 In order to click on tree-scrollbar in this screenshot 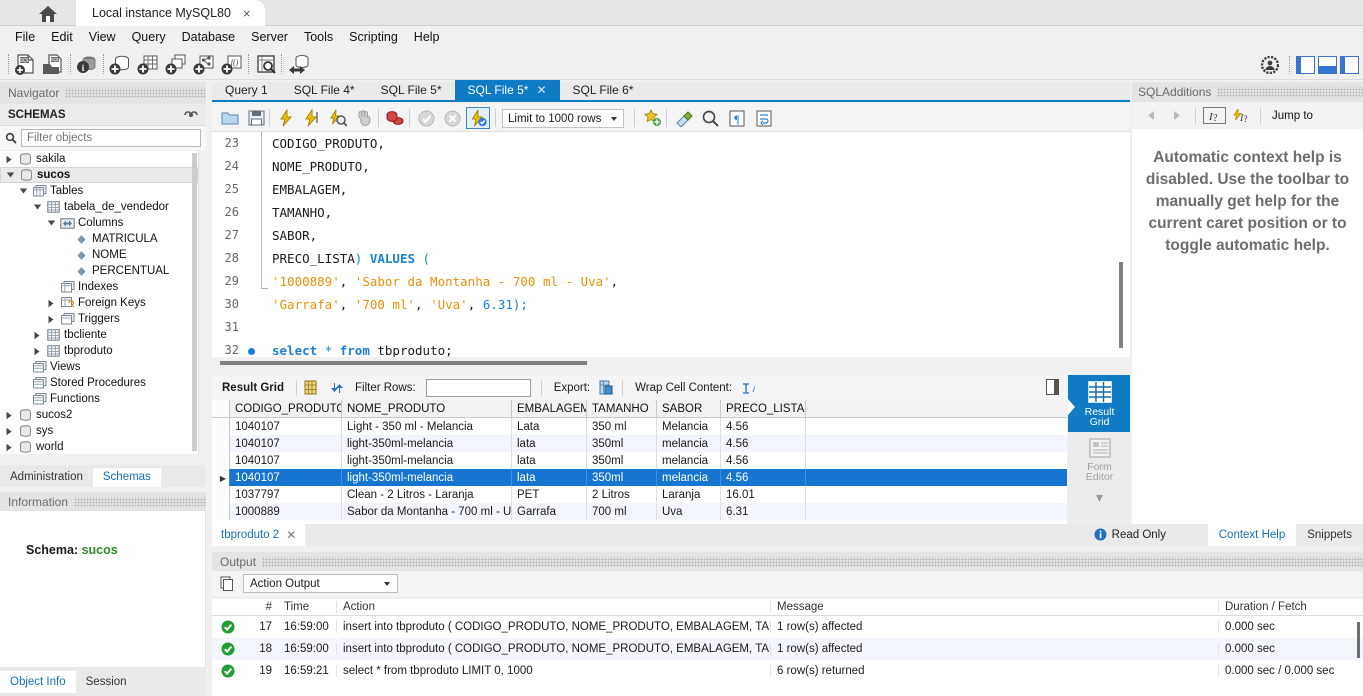, I will do `click(194, 302)`.